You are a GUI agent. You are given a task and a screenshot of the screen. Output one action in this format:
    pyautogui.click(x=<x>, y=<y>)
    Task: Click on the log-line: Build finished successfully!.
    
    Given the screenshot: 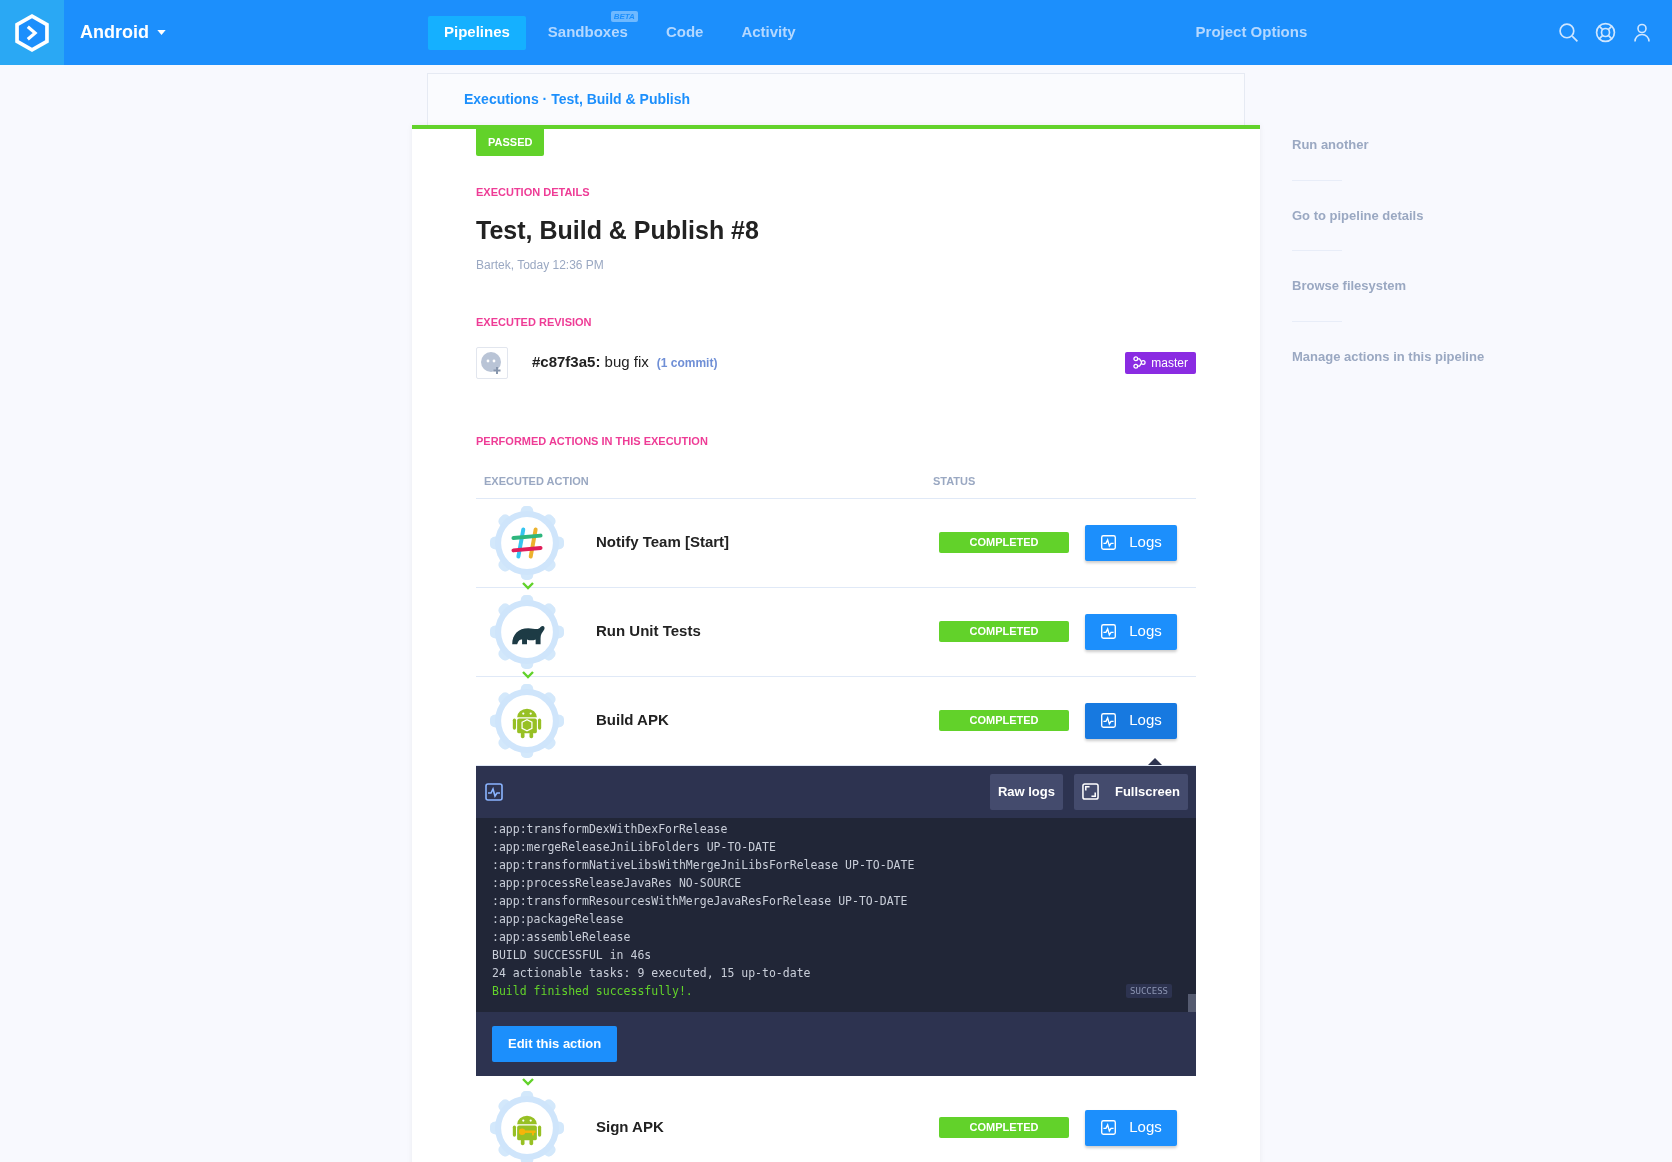 What is the action you would take?
    pyautogui.click(x=592, y=991)
    